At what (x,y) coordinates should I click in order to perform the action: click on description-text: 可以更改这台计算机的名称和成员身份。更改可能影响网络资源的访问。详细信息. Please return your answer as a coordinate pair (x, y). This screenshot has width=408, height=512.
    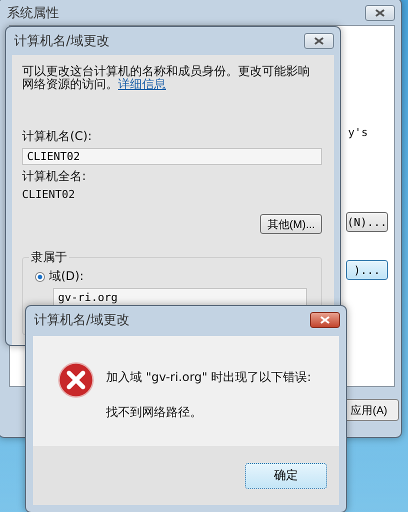
    Looking at the image, I should click on (166, 78).